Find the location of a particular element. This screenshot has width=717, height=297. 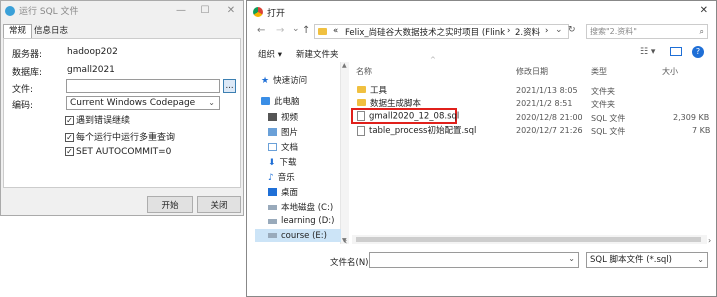

column-size: 大小 is located at coordinates (670, 71).